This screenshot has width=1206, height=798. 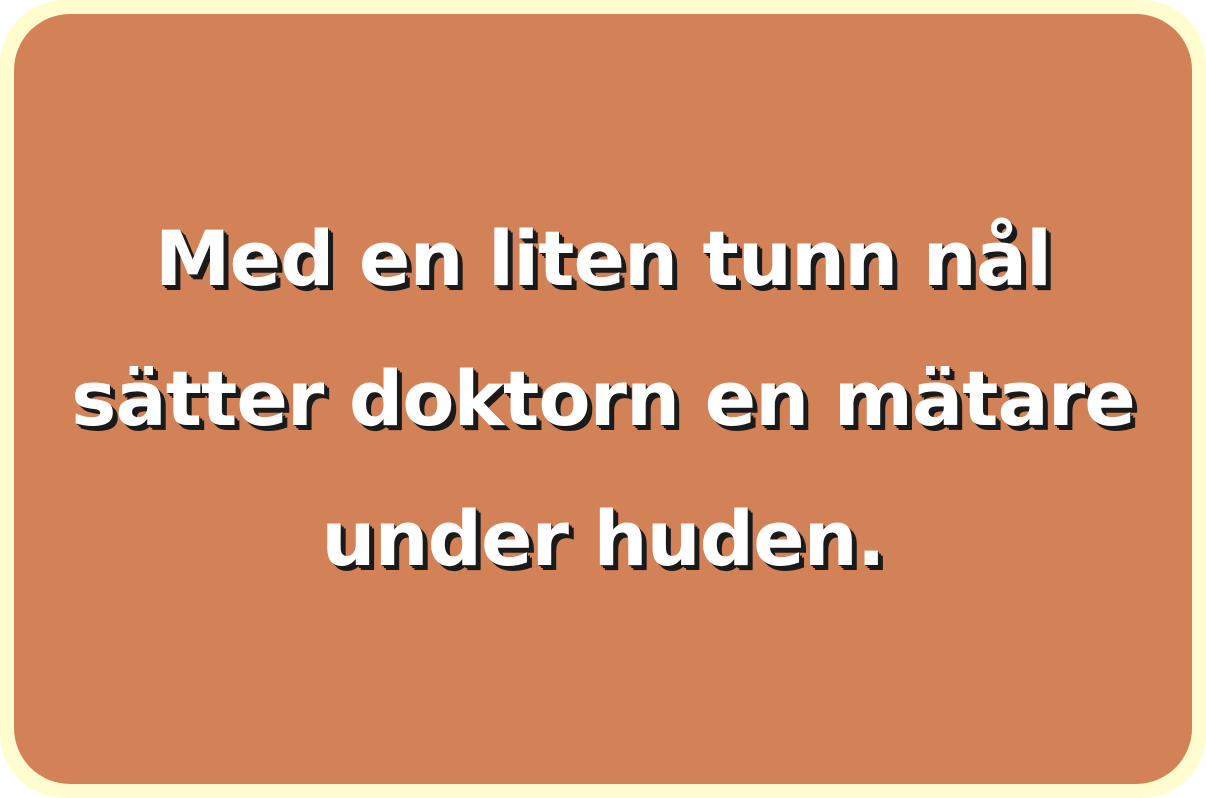 What do you see at coordinates (603, 538) in the screenshot?
I see `caption-line-3: under huden.` at bounding box center [603, 538].